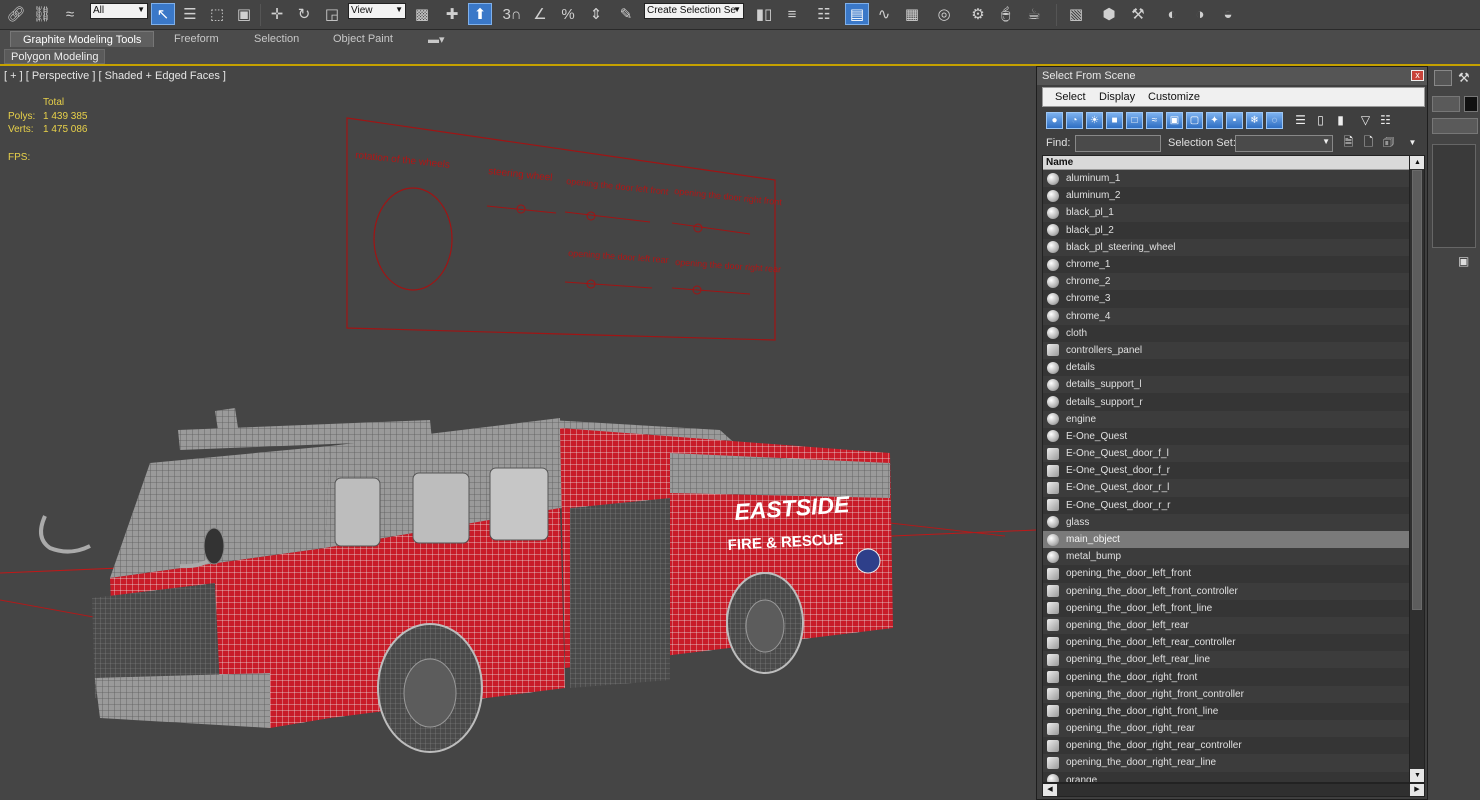  Describe the element at coordinates (912, 14) in the screenshot. I see `schematic-view-icon: ▦` at that location.